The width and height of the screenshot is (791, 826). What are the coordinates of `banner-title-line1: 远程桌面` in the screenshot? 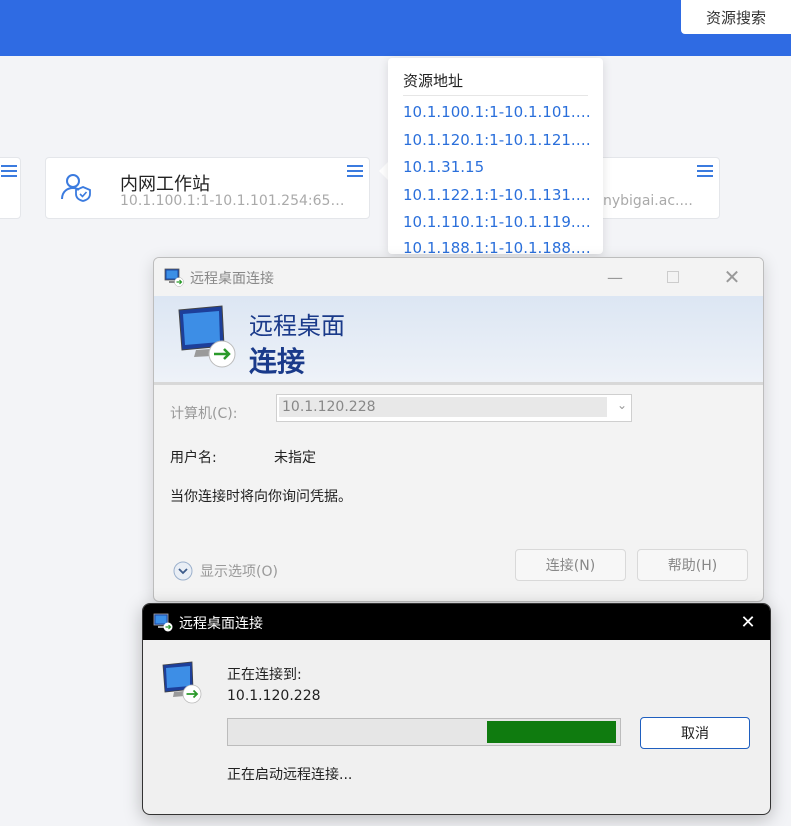 It's located at (297, 326).